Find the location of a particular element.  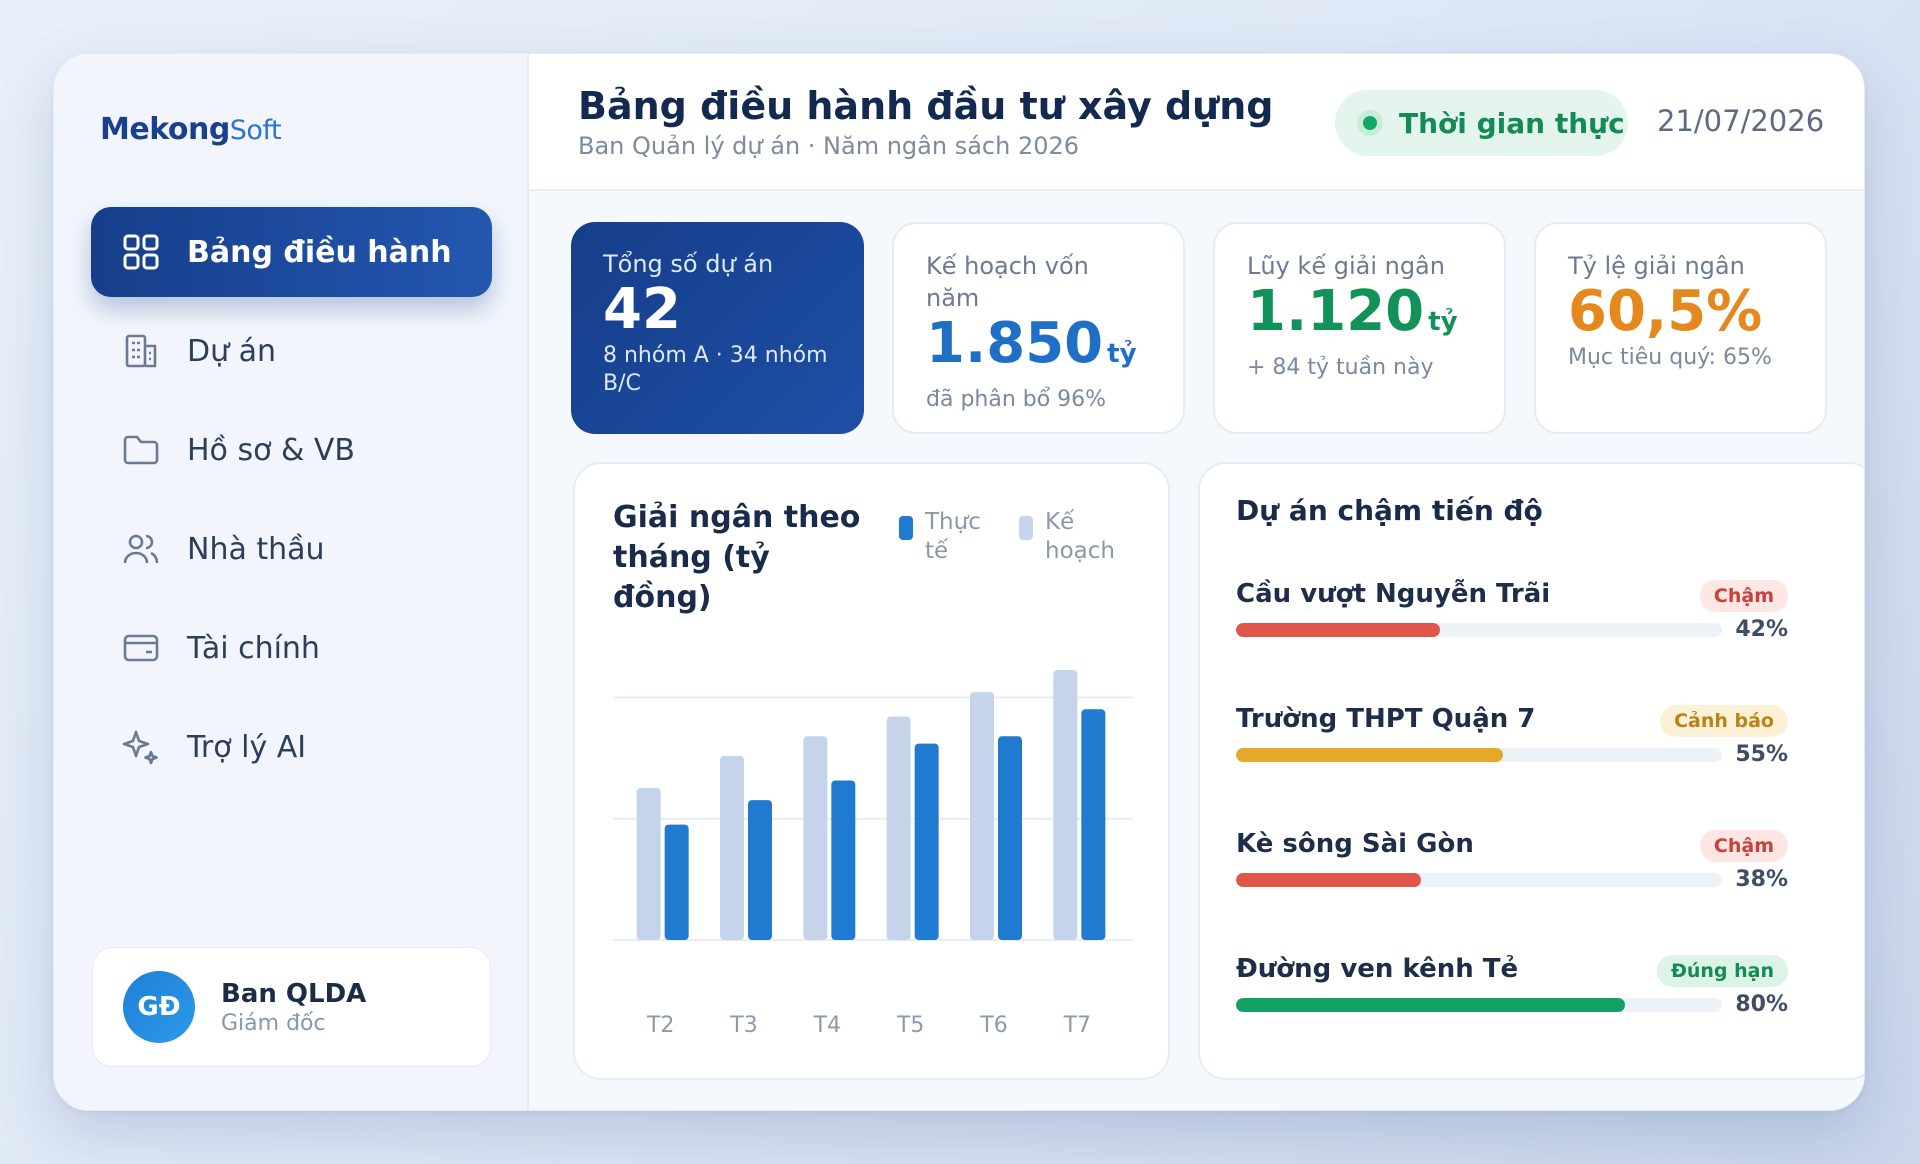

sidebar-item-documents: Hồ sơ & VB is located at coordinates (291, 450).